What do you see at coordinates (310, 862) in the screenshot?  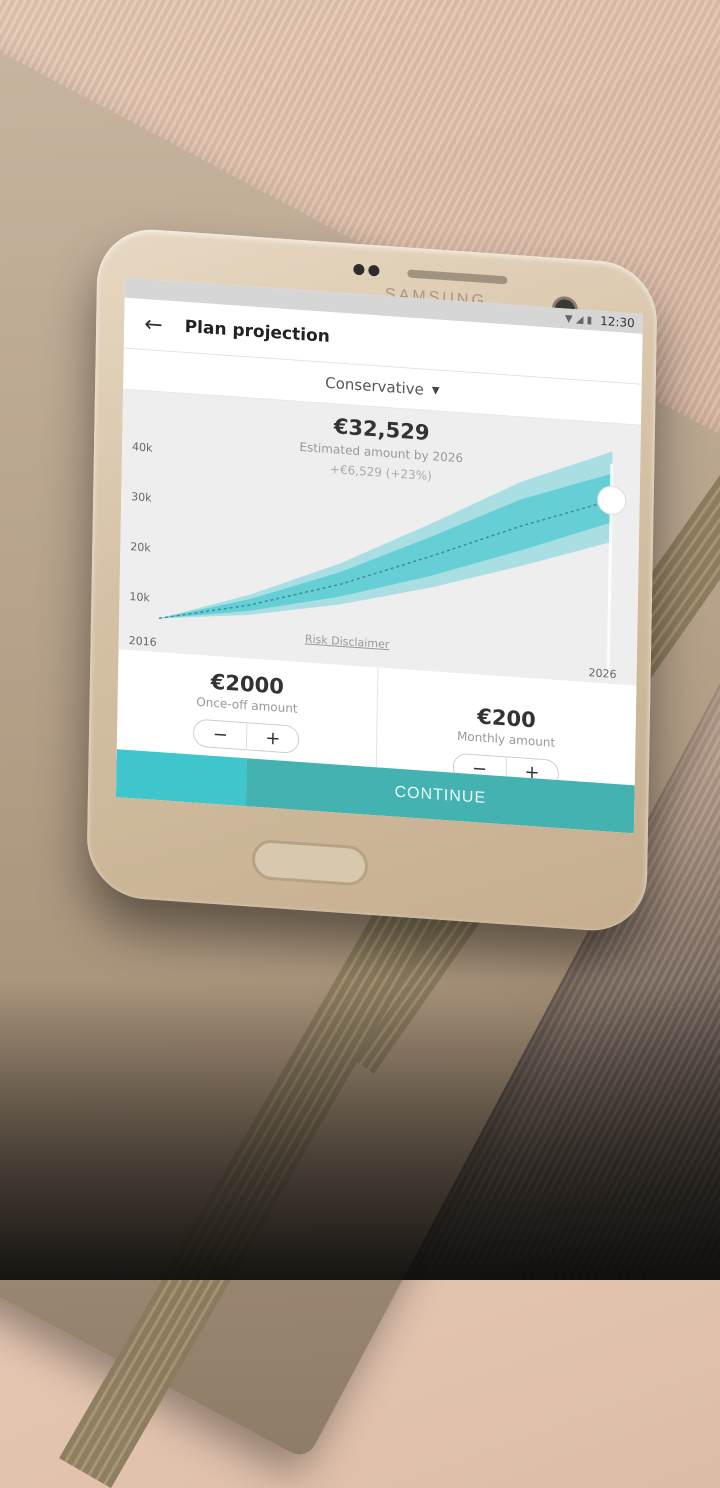 I see `home-button` at bounding box center [310, 862].